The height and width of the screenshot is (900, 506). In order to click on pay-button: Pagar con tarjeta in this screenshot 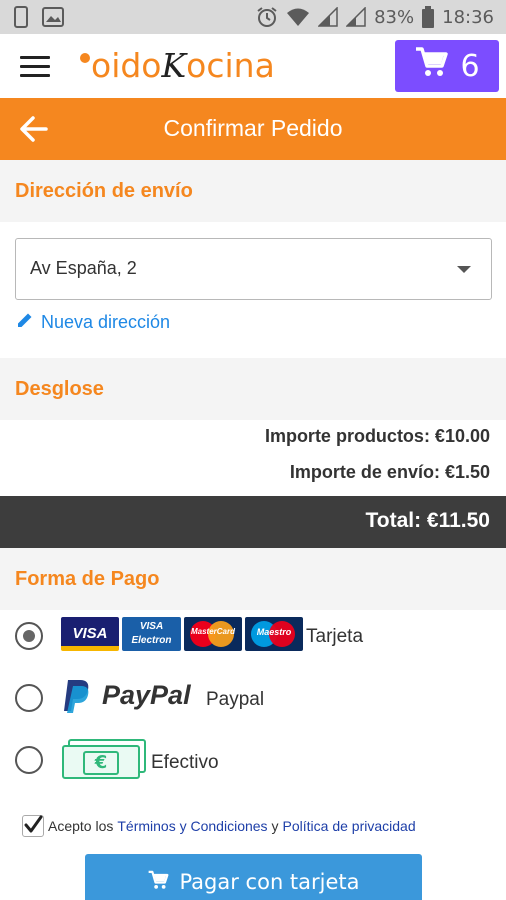, I will do `click(253, 877)`.